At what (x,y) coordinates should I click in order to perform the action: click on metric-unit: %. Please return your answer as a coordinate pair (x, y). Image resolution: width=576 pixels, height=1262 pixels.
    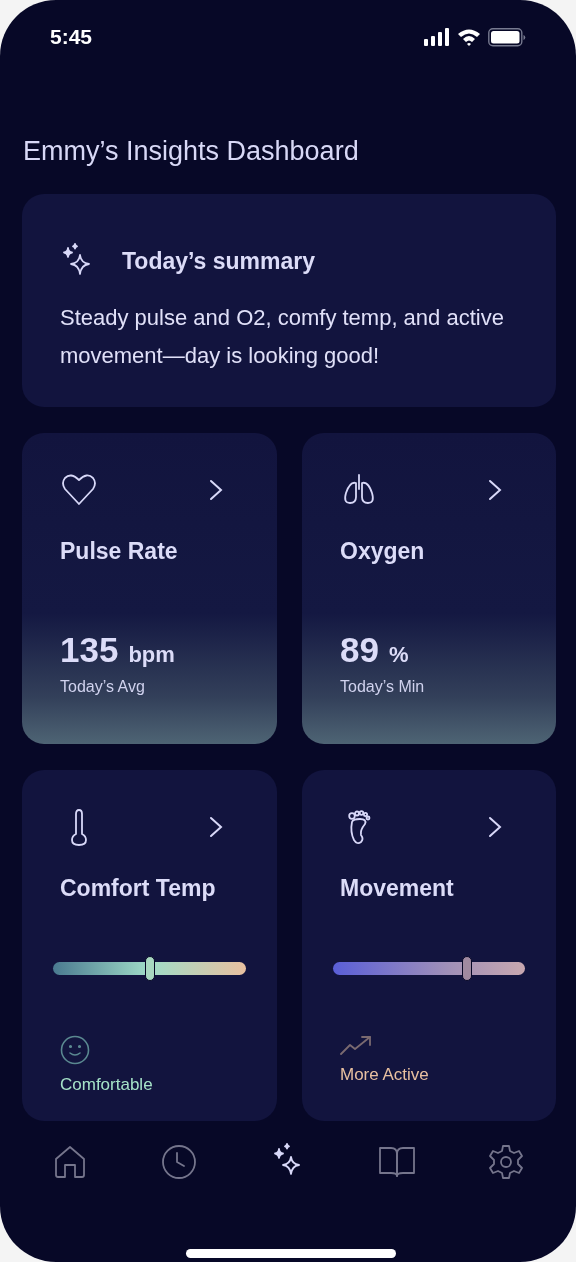
    Looking at the image, I should click on (398, 655).